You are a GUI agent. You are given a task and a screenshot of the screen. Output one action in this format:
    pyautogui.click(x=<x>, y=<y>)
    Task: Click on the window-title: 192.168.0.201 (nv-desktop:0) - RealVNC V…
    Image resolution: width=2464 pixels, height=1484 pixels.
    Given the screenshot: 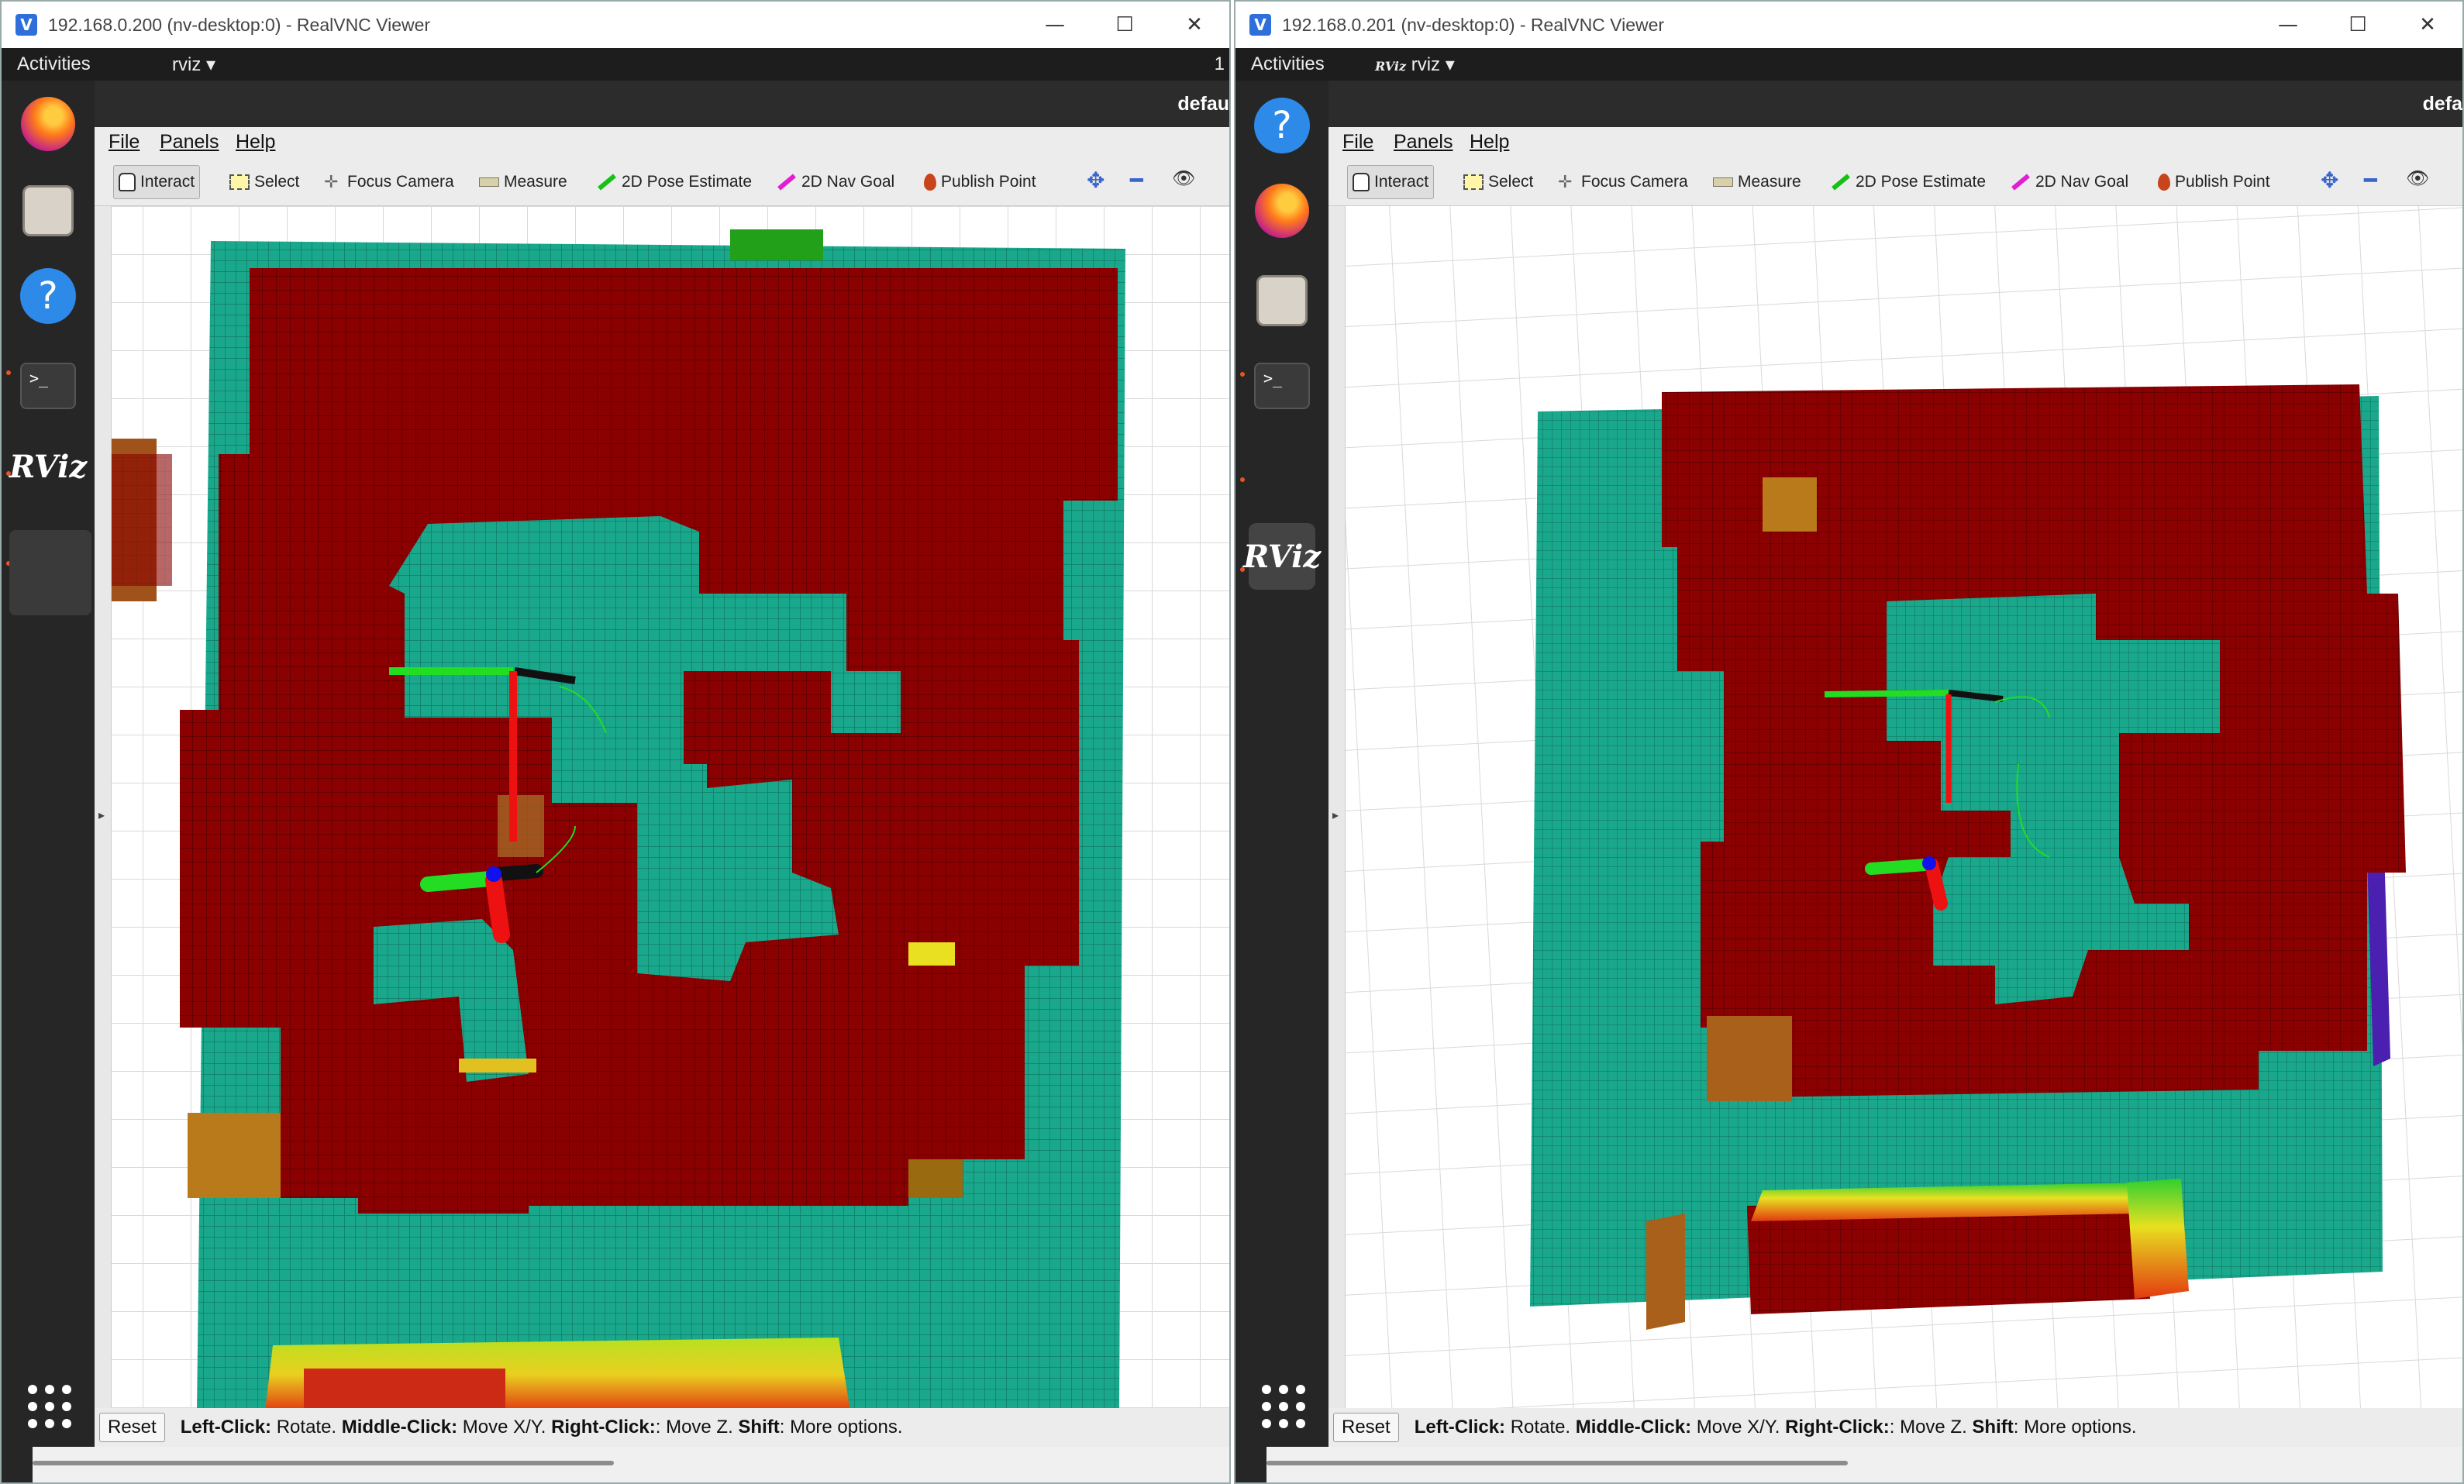 What is the action you would take?
    pyautogui.click(x=1473, y=24)
    